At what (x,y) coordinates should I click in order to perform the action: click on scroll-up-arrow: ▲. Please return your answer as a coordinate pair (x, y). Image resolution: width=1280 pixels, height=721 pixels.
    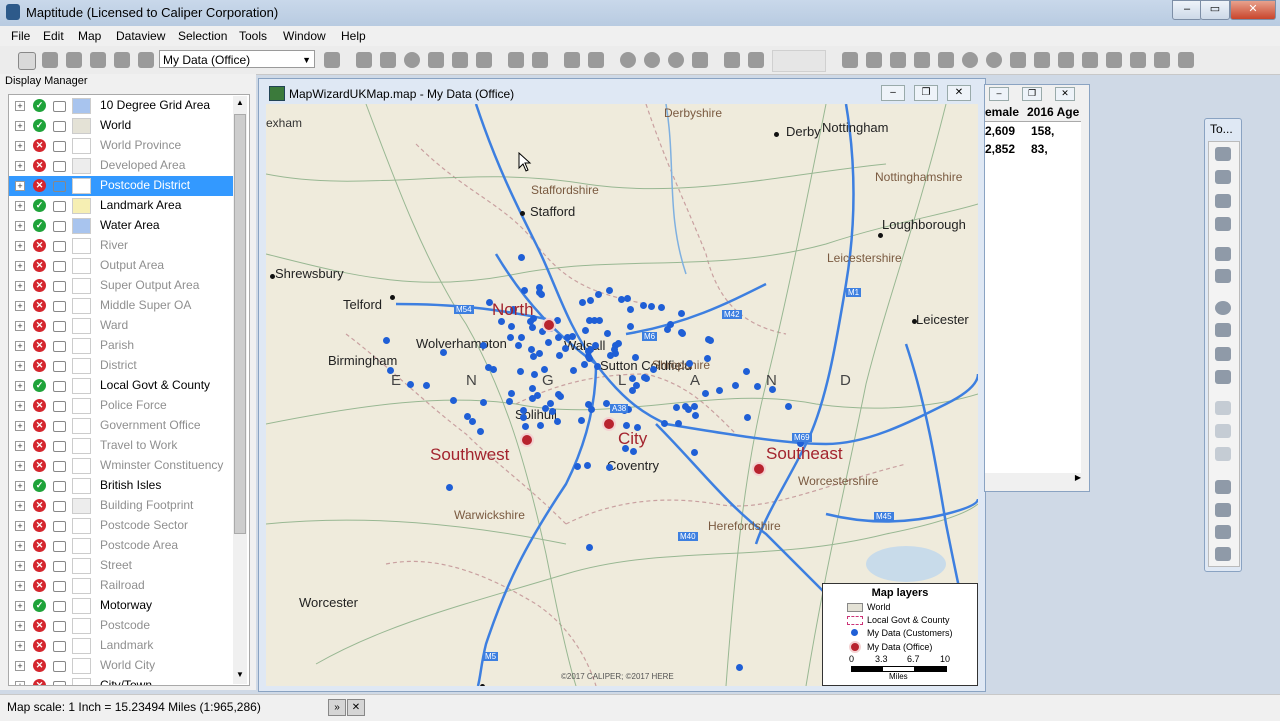
    Looking at the image, I should click on (240, 102).